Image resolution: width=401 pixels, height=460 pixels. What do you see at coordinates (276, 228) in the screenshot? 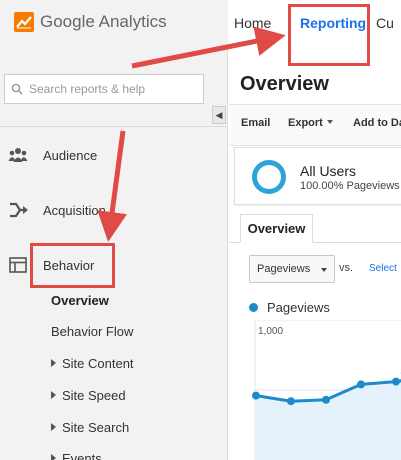
I see `tab-overview: Overview` at bounding box center [276, 228].